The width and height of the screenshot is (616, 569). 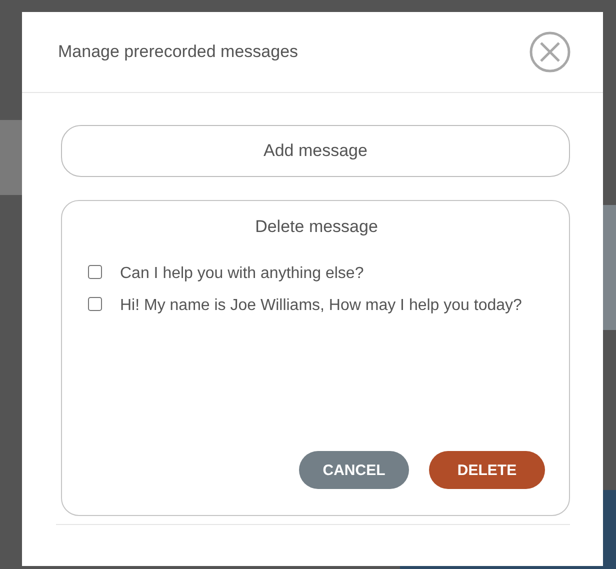 I want to click on cancel-button: CANCEL, so click(x=354, y=470).